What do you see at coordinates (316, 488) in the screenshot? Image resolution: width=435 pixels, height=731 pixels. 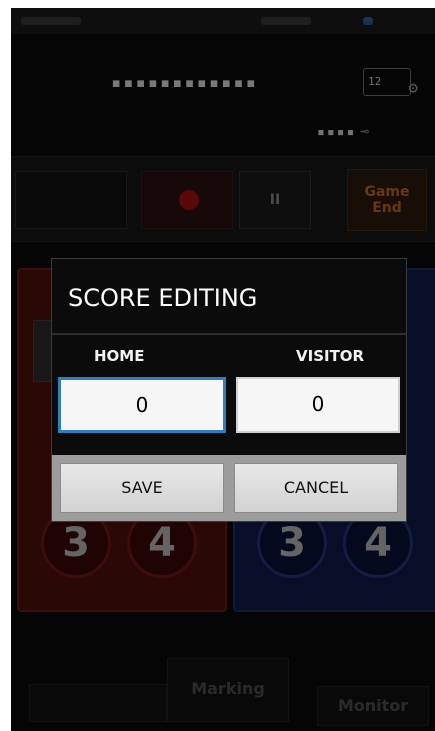 I see `cancel-button: CANCEL` at bounding box center [316, 488].